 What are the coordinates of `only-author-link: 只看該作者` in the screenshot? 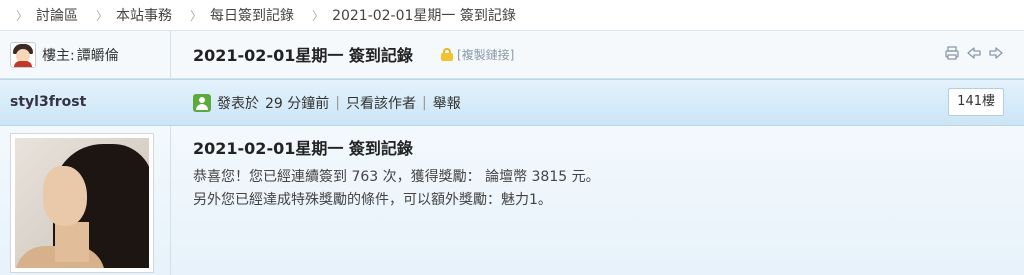 It's located at (381, 103).